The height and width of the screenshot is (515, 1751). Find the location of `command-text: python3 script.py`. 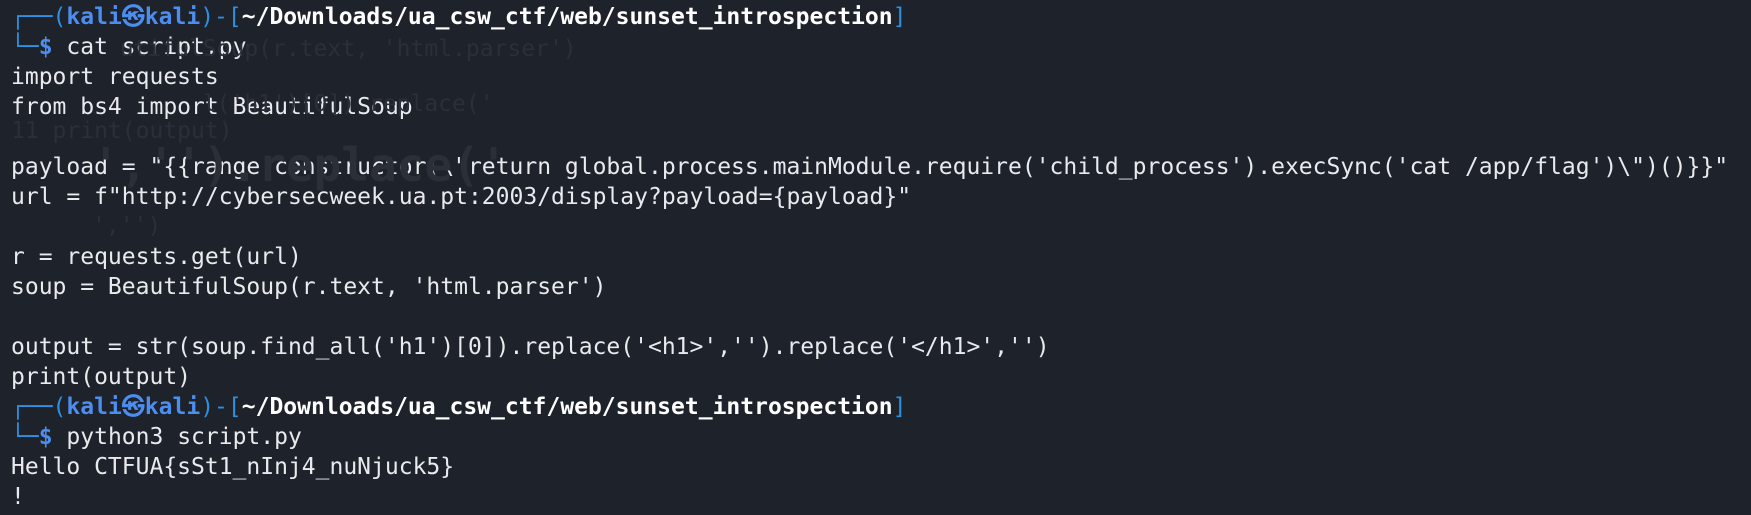

command-text: python3 script.py is located at coordinates (184, 437).